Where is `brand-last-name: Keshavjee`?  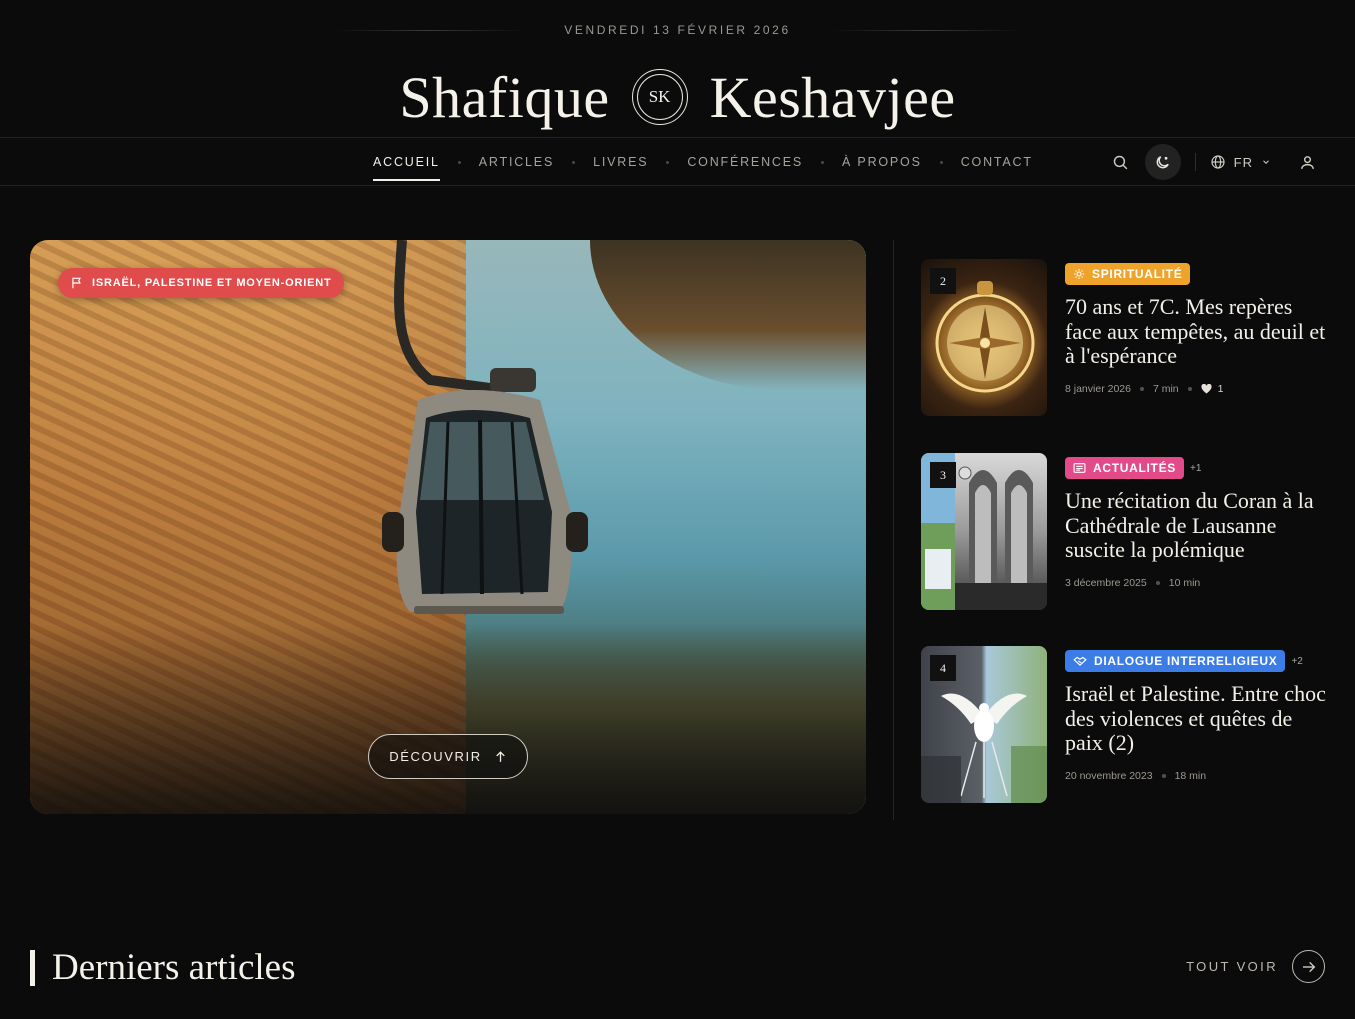 brand-last-name: Keshavjee is located at coordinates (832, 97).